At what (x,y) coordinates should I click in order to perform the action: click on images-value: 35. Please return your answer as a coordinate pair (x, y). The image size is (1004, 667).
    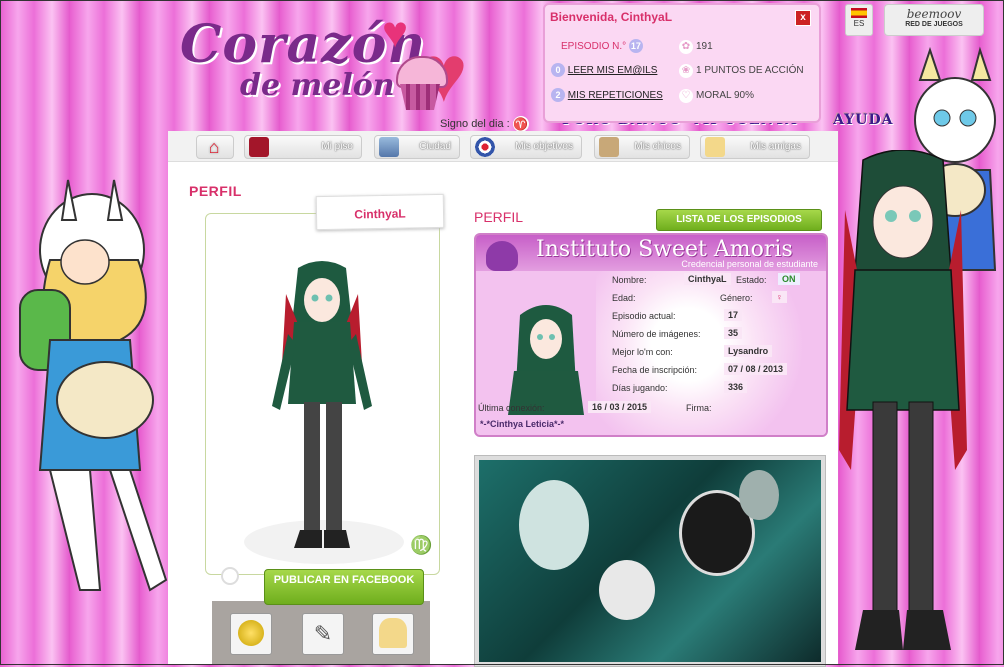
    Looking at the image, I should click on (733, 333).